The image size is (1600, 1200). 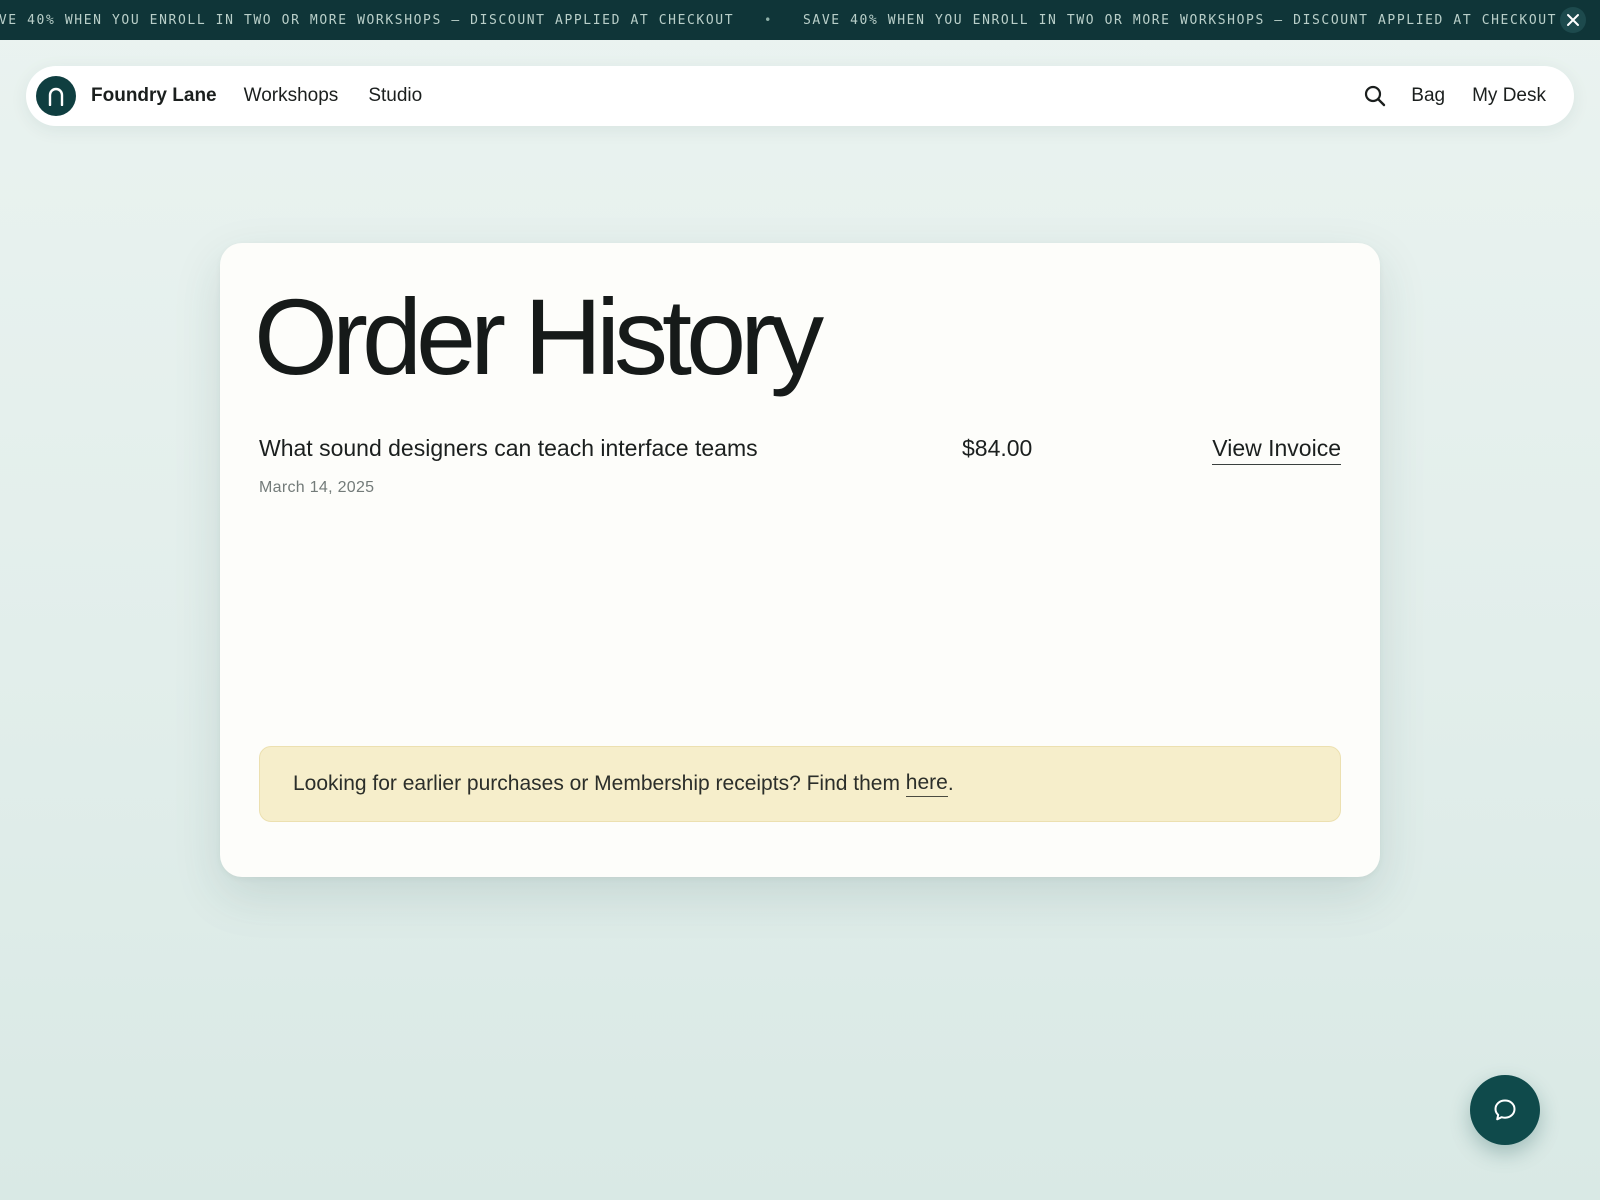 I want to click on notice-suffix: ., so click(x=950, y=783).